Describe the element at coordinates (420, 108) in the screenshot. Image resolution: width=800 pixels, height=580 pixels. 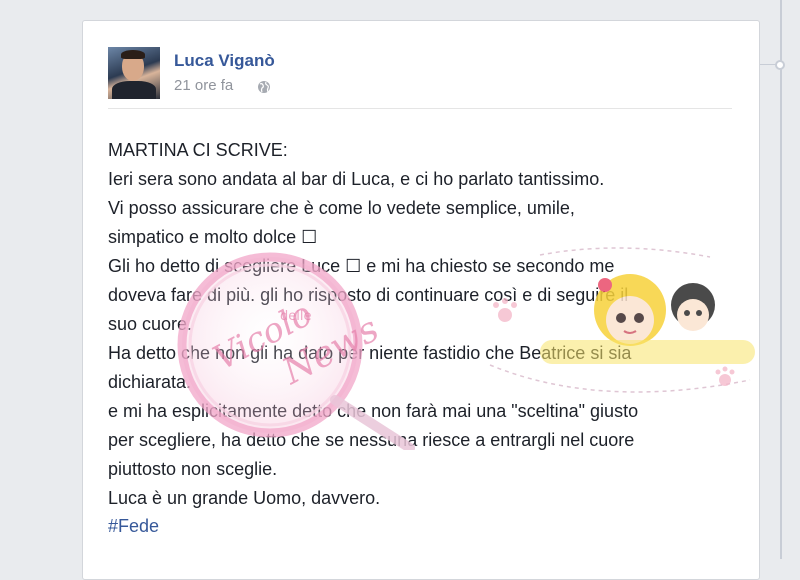
I see `header-divider` at that location.